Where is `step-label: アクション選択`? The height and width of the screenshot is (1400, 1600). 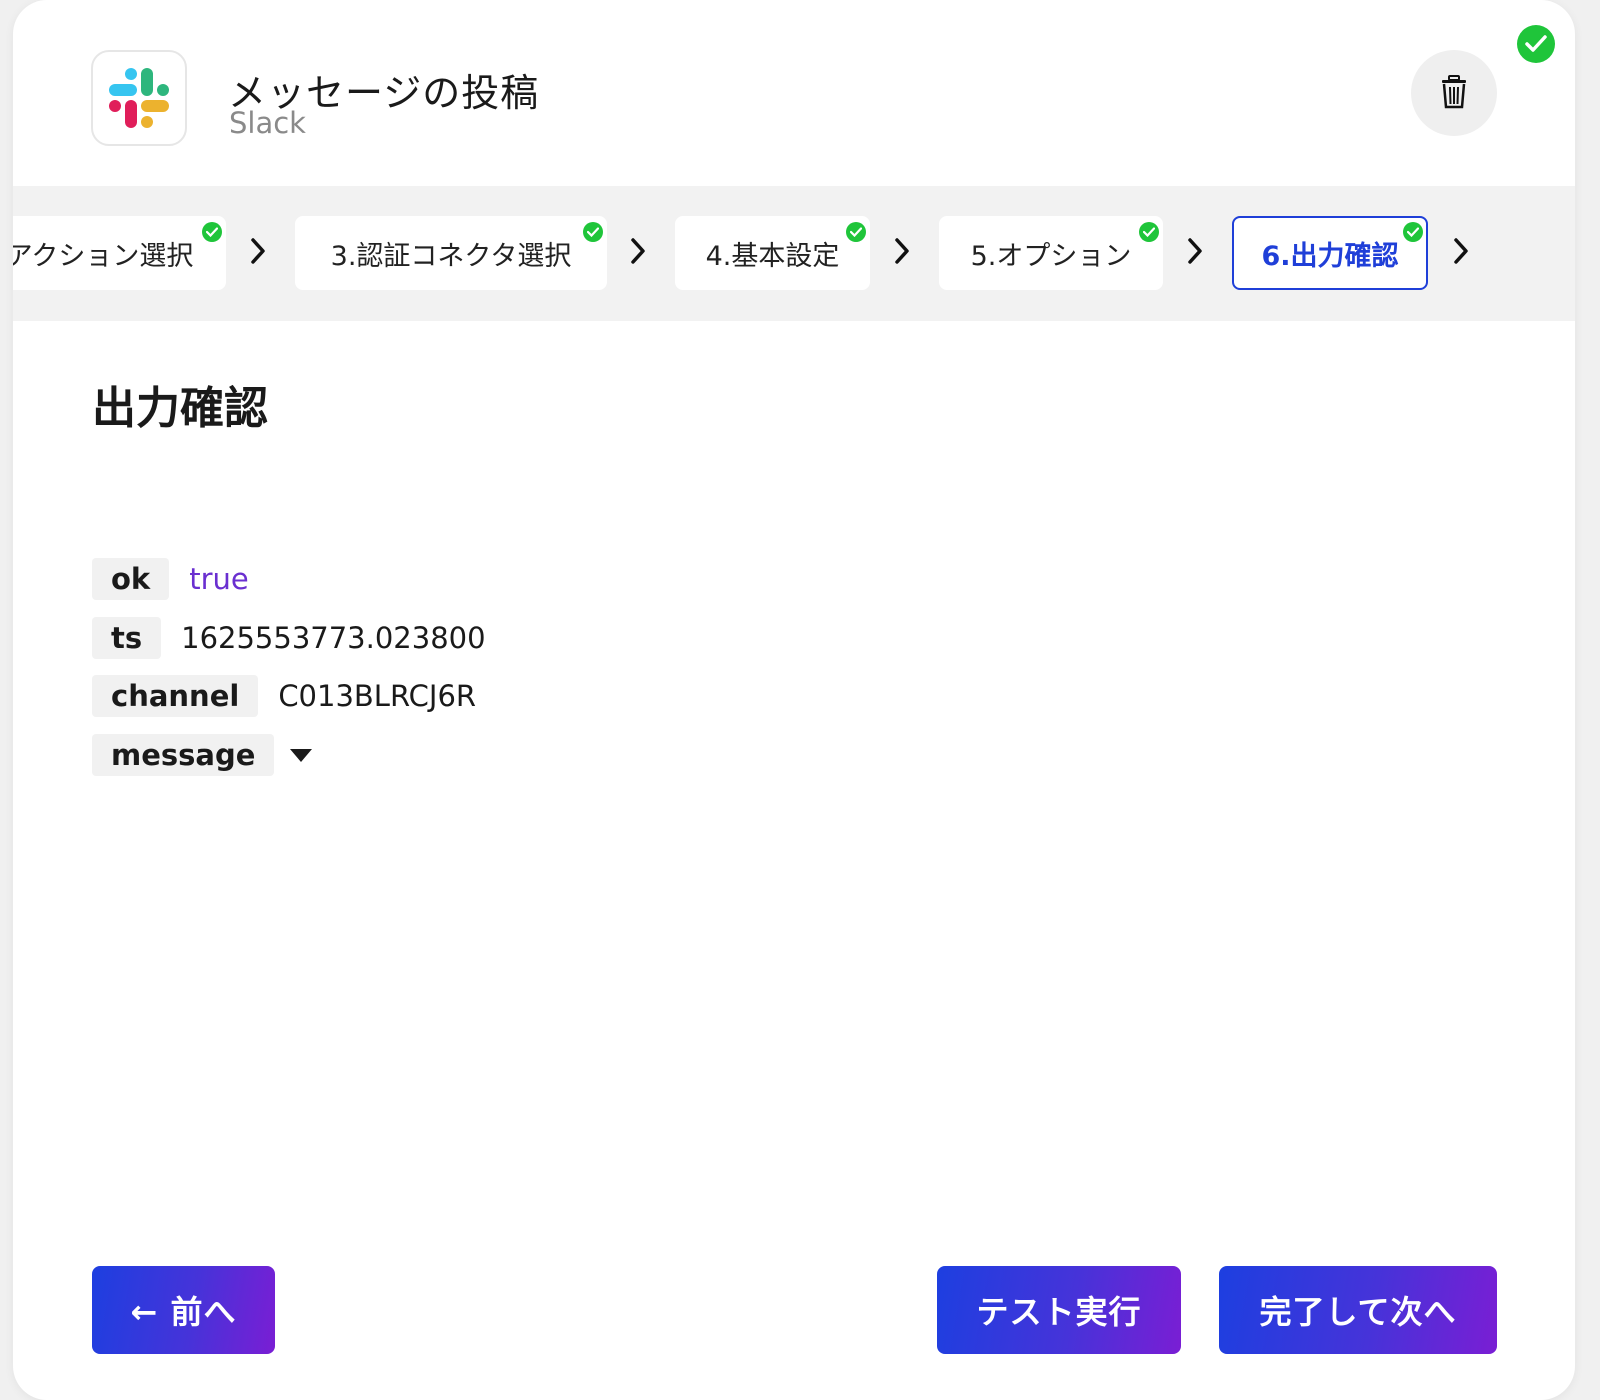
step-label: アクション選択 is located at coordinates (103, 256).